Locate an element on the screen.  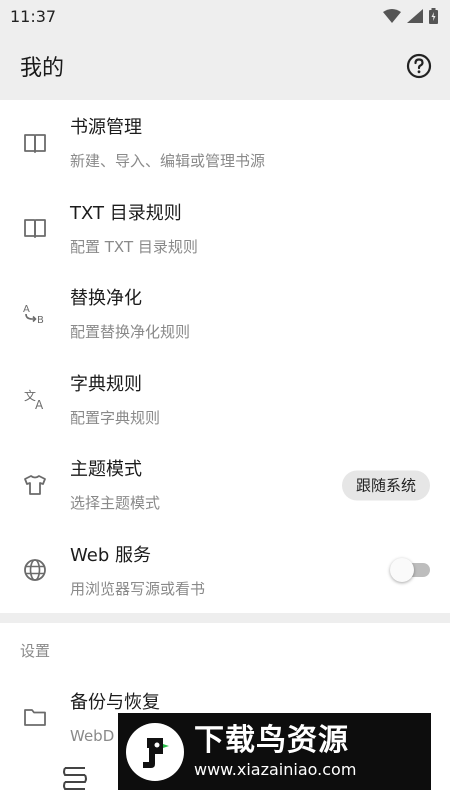
menu-item-web-service: Web 服务 用浏览器写源或看书 is located at coordinates (225, 571).